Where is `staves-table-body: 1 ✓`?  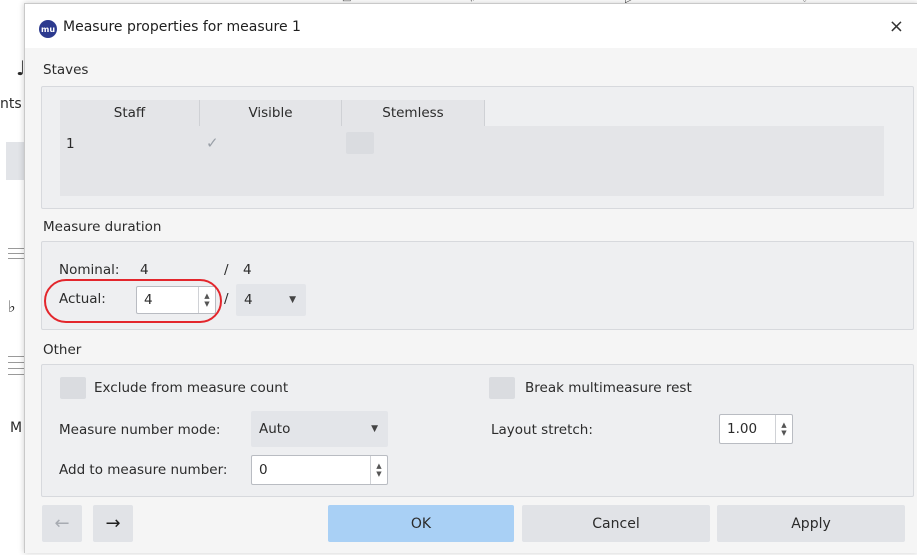 staves-table-body: 1 ✓ is located at coordinates (472, 161).